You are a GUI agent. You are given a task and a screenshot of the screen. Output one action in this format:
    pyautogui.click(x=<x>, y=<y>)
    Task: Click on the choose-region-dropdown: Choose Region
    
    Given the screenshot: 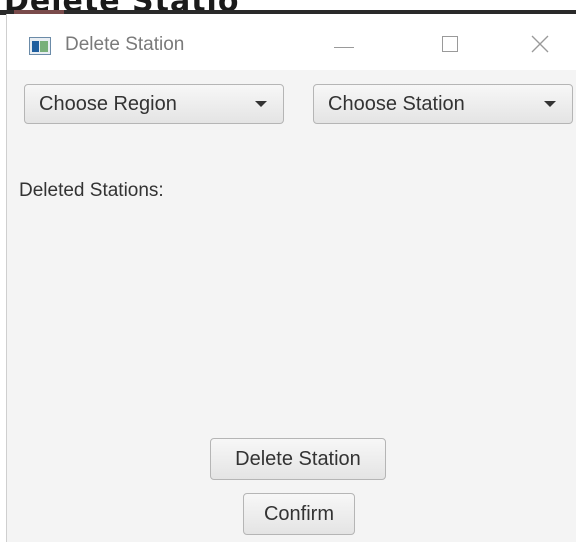 What is the action you would take?
    pyautogui.click(x=154, y=104)
    